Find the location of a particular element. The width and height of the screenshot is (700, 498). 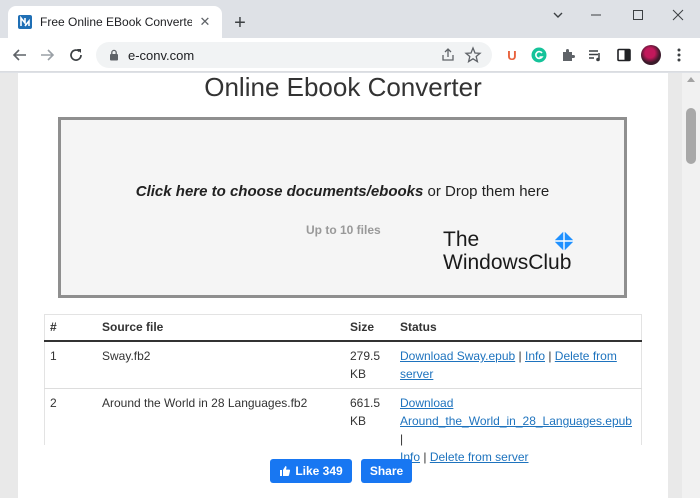

back-arrow-icon is located at coordinates (20, 55).